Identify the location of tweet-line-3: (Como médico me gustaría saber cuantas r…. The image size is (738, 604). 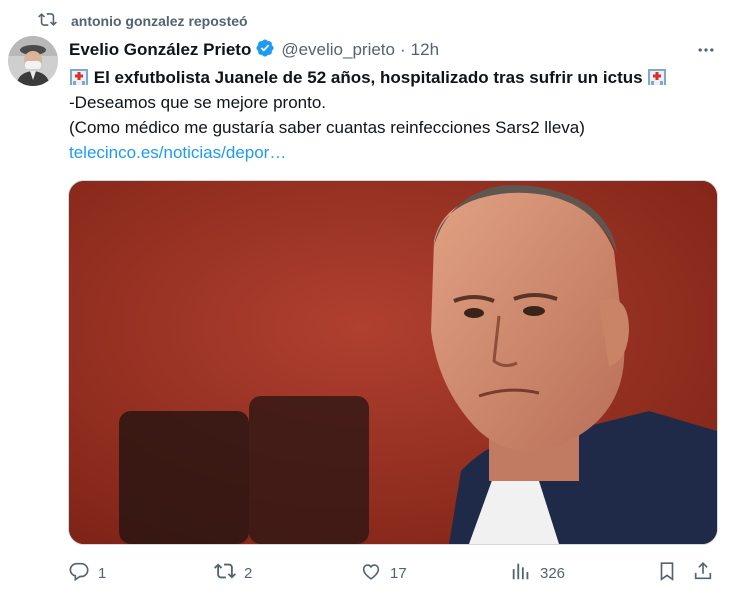
(327, 127).